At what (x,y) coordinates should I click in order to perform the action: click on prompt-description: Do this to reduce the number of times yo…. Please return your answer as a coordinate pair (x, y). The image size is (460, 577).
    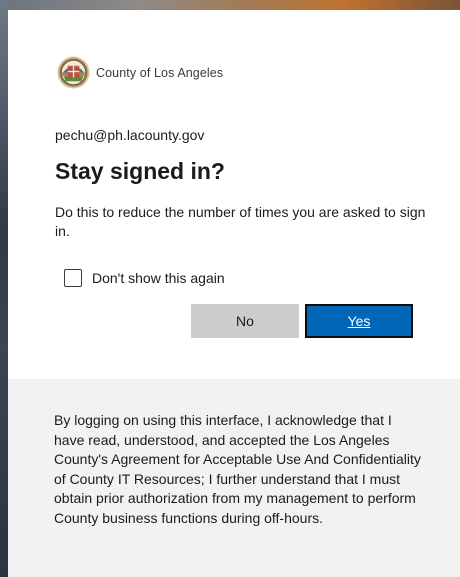
    Looking at the image, I should click on (240, 221).